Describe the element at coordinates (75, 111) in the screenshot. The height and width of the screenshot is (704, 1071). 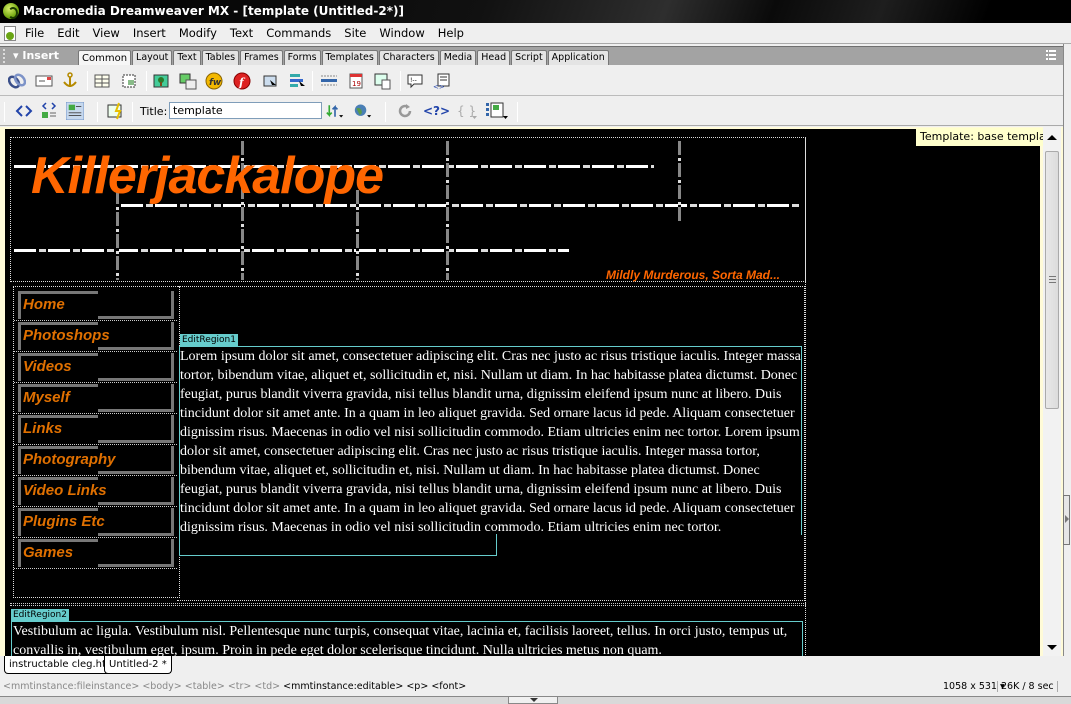
I see `design-view-icon` at that location.